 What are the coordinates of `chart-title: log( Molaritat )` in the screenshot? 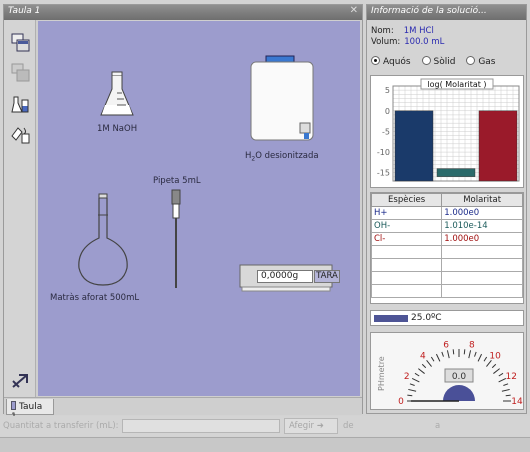 It's located at (456, 84).